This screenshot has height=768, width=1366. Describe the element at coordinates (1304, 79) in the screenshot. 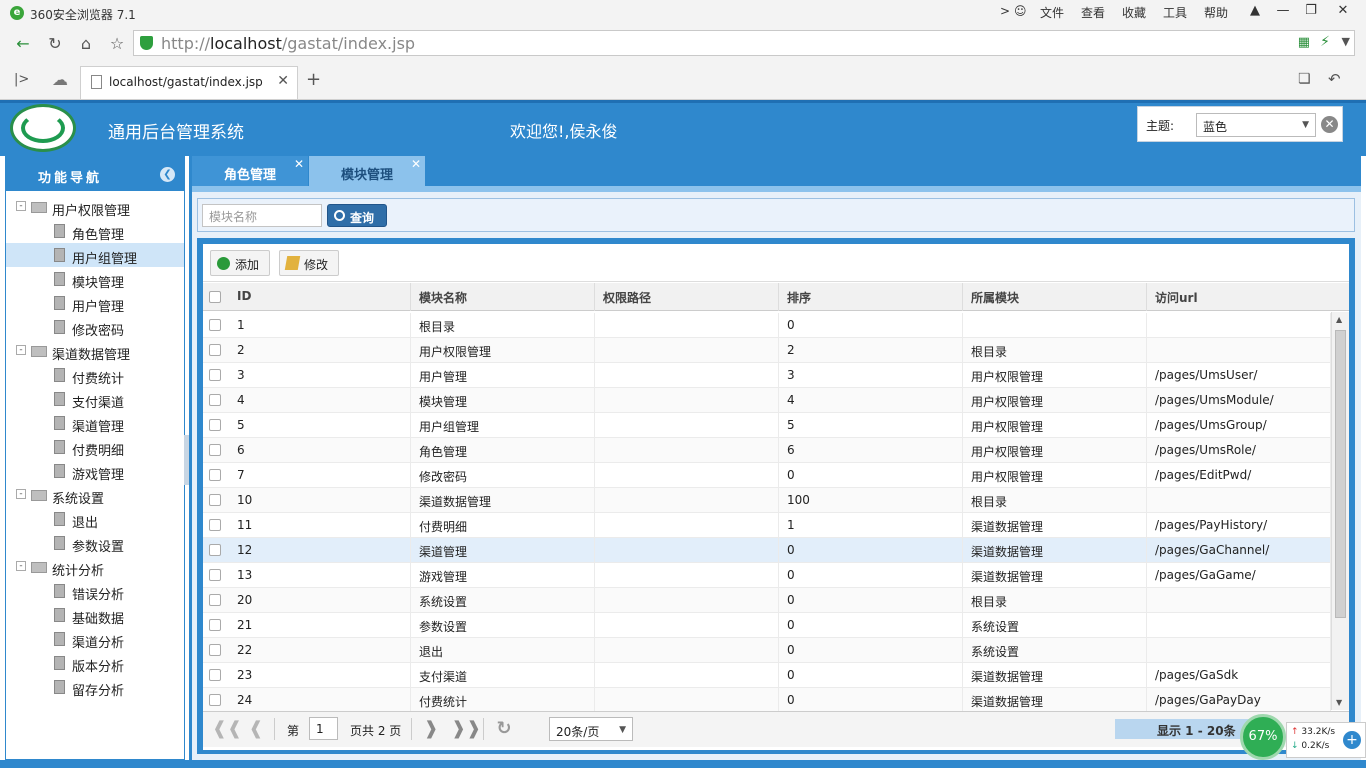

I see `tab-list-icon: ❏` at that location.